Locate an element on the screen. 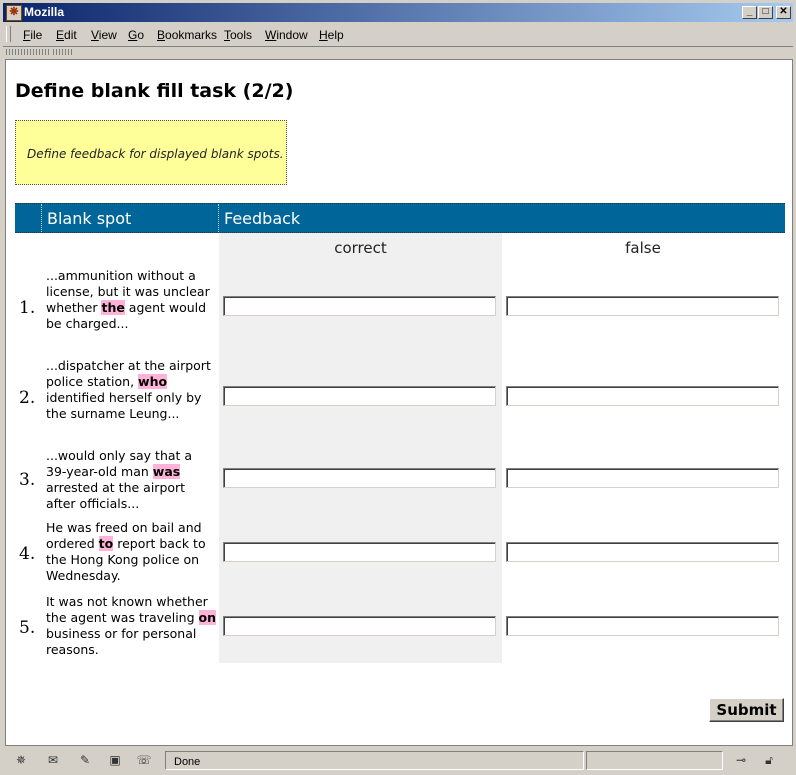 This screenshot has height=775, width=796. online-icon: ⊸ is located at coordinates (741, 760).